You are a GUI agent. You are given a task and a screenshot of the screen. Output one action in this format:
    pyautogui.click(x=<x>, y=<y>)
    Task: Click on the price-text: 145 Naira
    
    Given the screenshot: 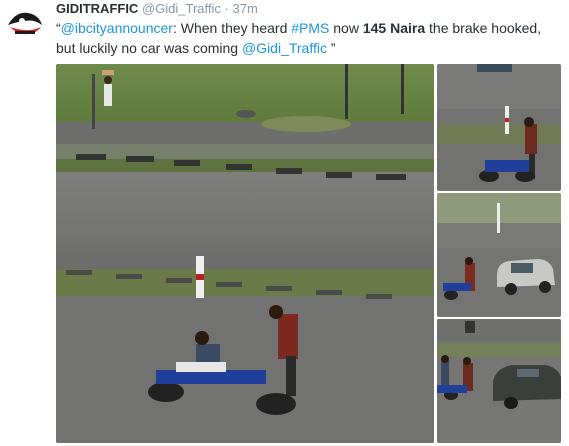 What is the action you would take?
    pyautogui.click(x=394, y=28)
    